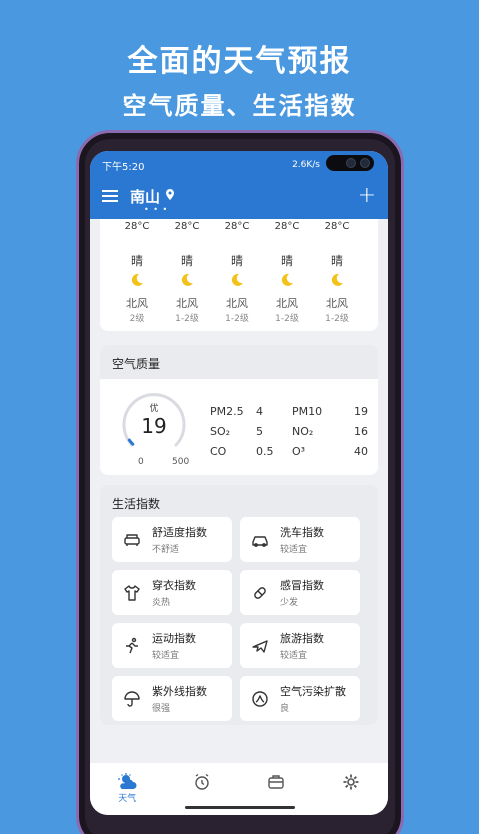  What do you see at coordinates (179, 691) in the screenshot?
I see `life-index-name: 紫外线指数` at bounding box center [179, 691].